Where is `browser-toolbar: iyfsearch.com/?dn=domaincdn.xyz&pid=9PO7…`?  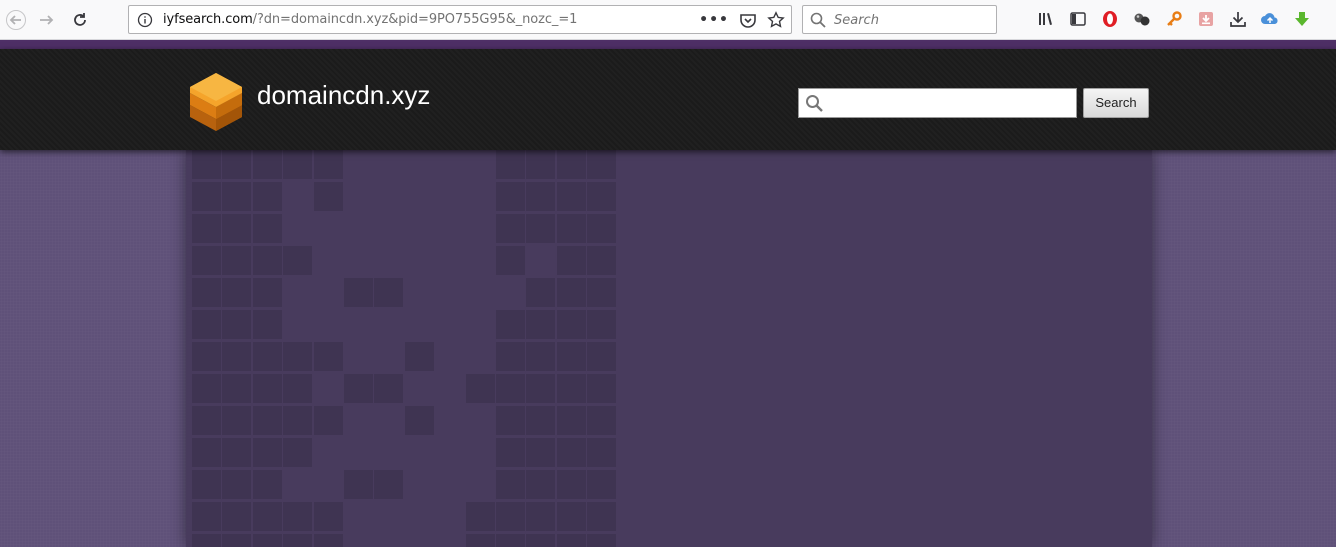
browser-toolbar: iyfsearch.com/?dn=domaincdn.xyz&pid=9PO7… is located at coordinates (668, 20).